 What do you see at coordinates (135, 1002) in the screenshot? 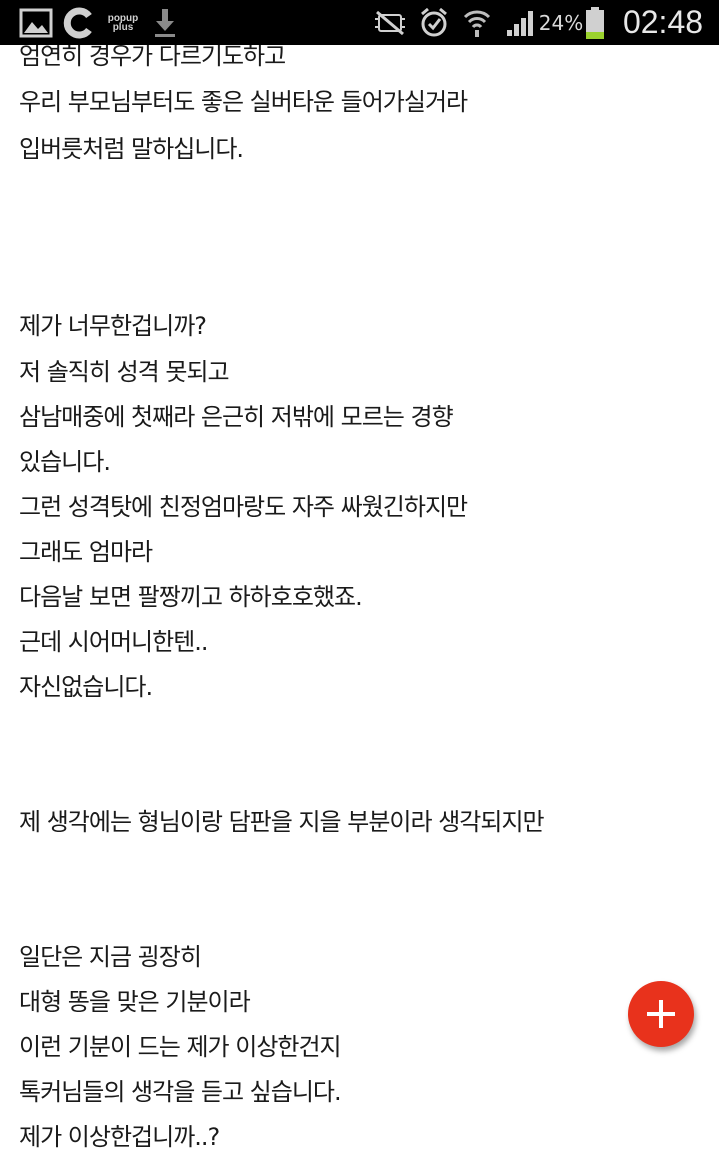
I see `post-line: 대형 똥을 맞은 기분이라` at bounding box center [135, 1002].